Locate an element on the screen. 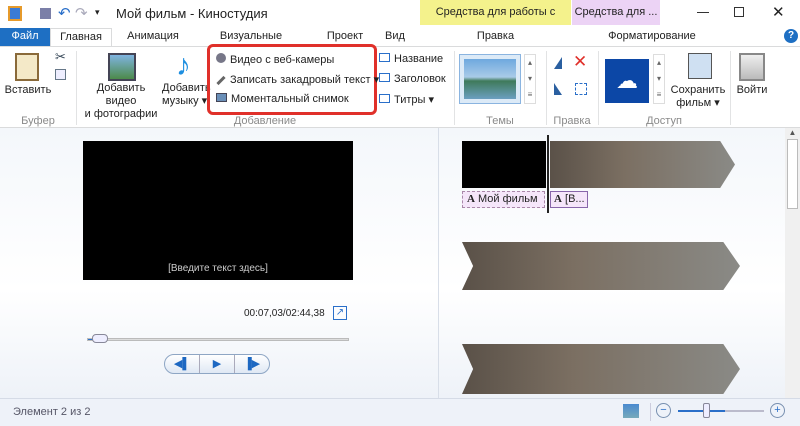 The width and height of the screenshot is (800, 426). narration-button: Записать закадровый текст ▾ is located at coordinates (297, 79).